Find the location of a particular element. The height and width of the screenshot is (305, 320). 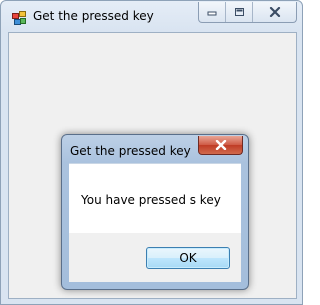

close-button is located at coordinates (274, 12).